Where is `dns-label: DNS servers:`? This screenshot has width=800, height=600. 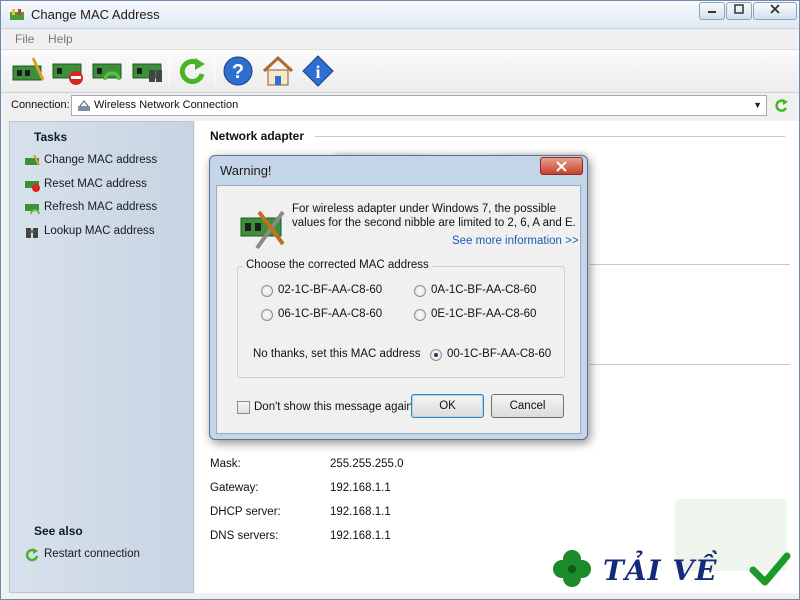 dns-label: DNS servers: is located at coordinates (244, 536).